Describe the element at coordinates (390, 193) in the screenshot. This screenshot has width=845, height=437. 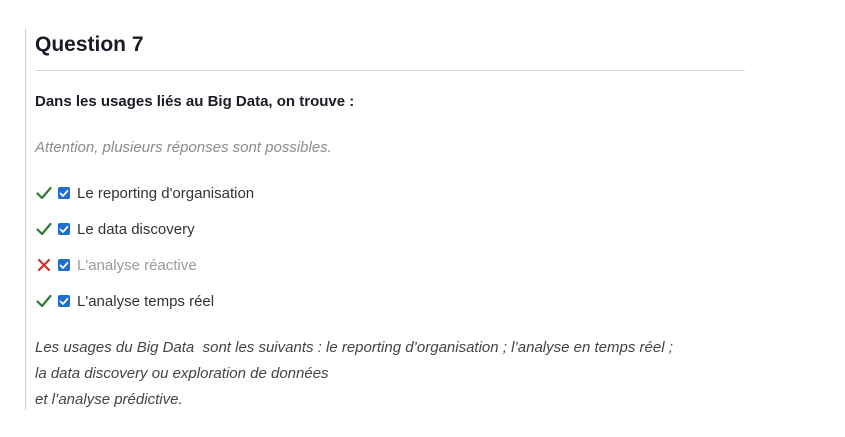
I see `answer-option-reporting: Le reporting d'organisation` at that location.